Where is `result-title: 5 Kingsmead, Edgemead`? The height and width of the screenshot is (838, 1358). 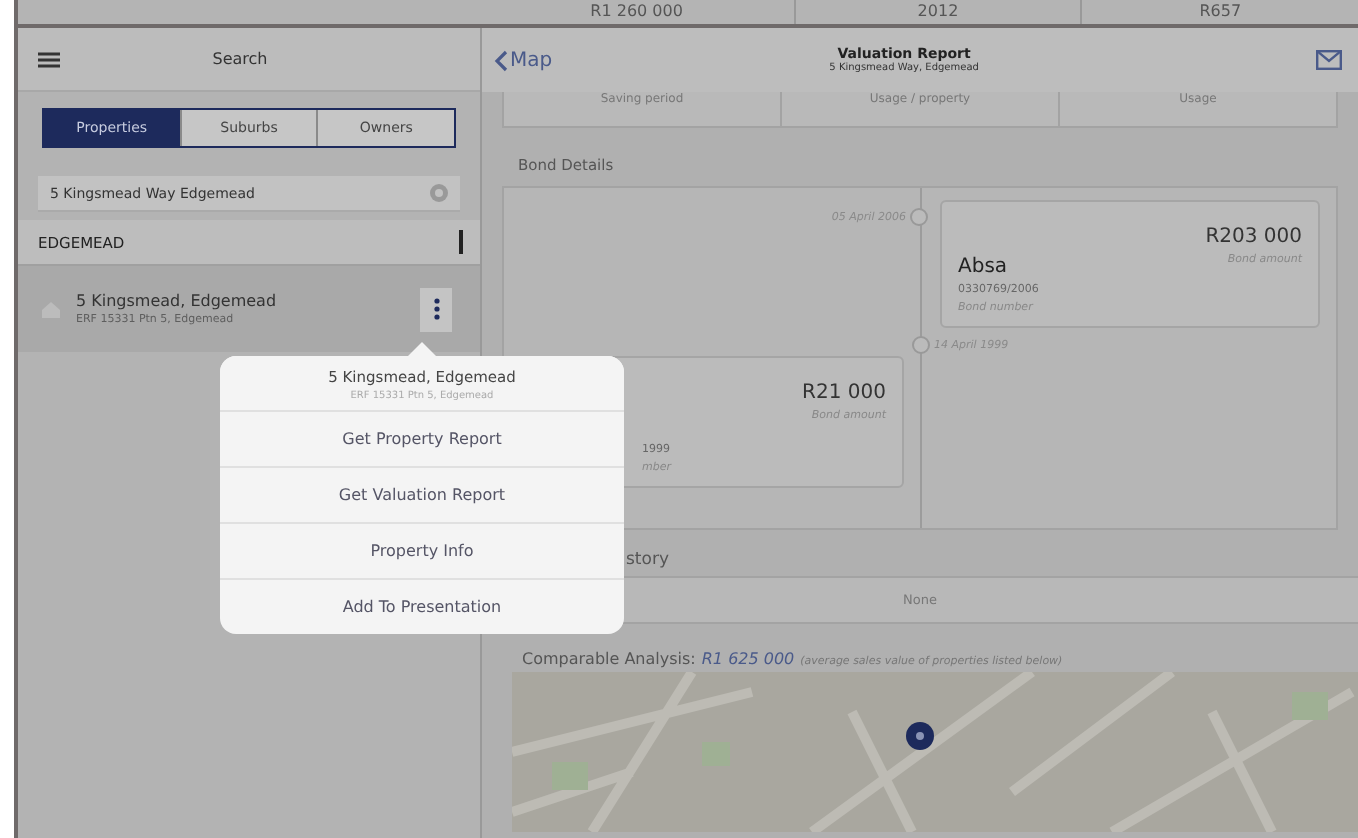 result-title: 5 Kingsmead, Edgemead is located at coordinates (177, 301).